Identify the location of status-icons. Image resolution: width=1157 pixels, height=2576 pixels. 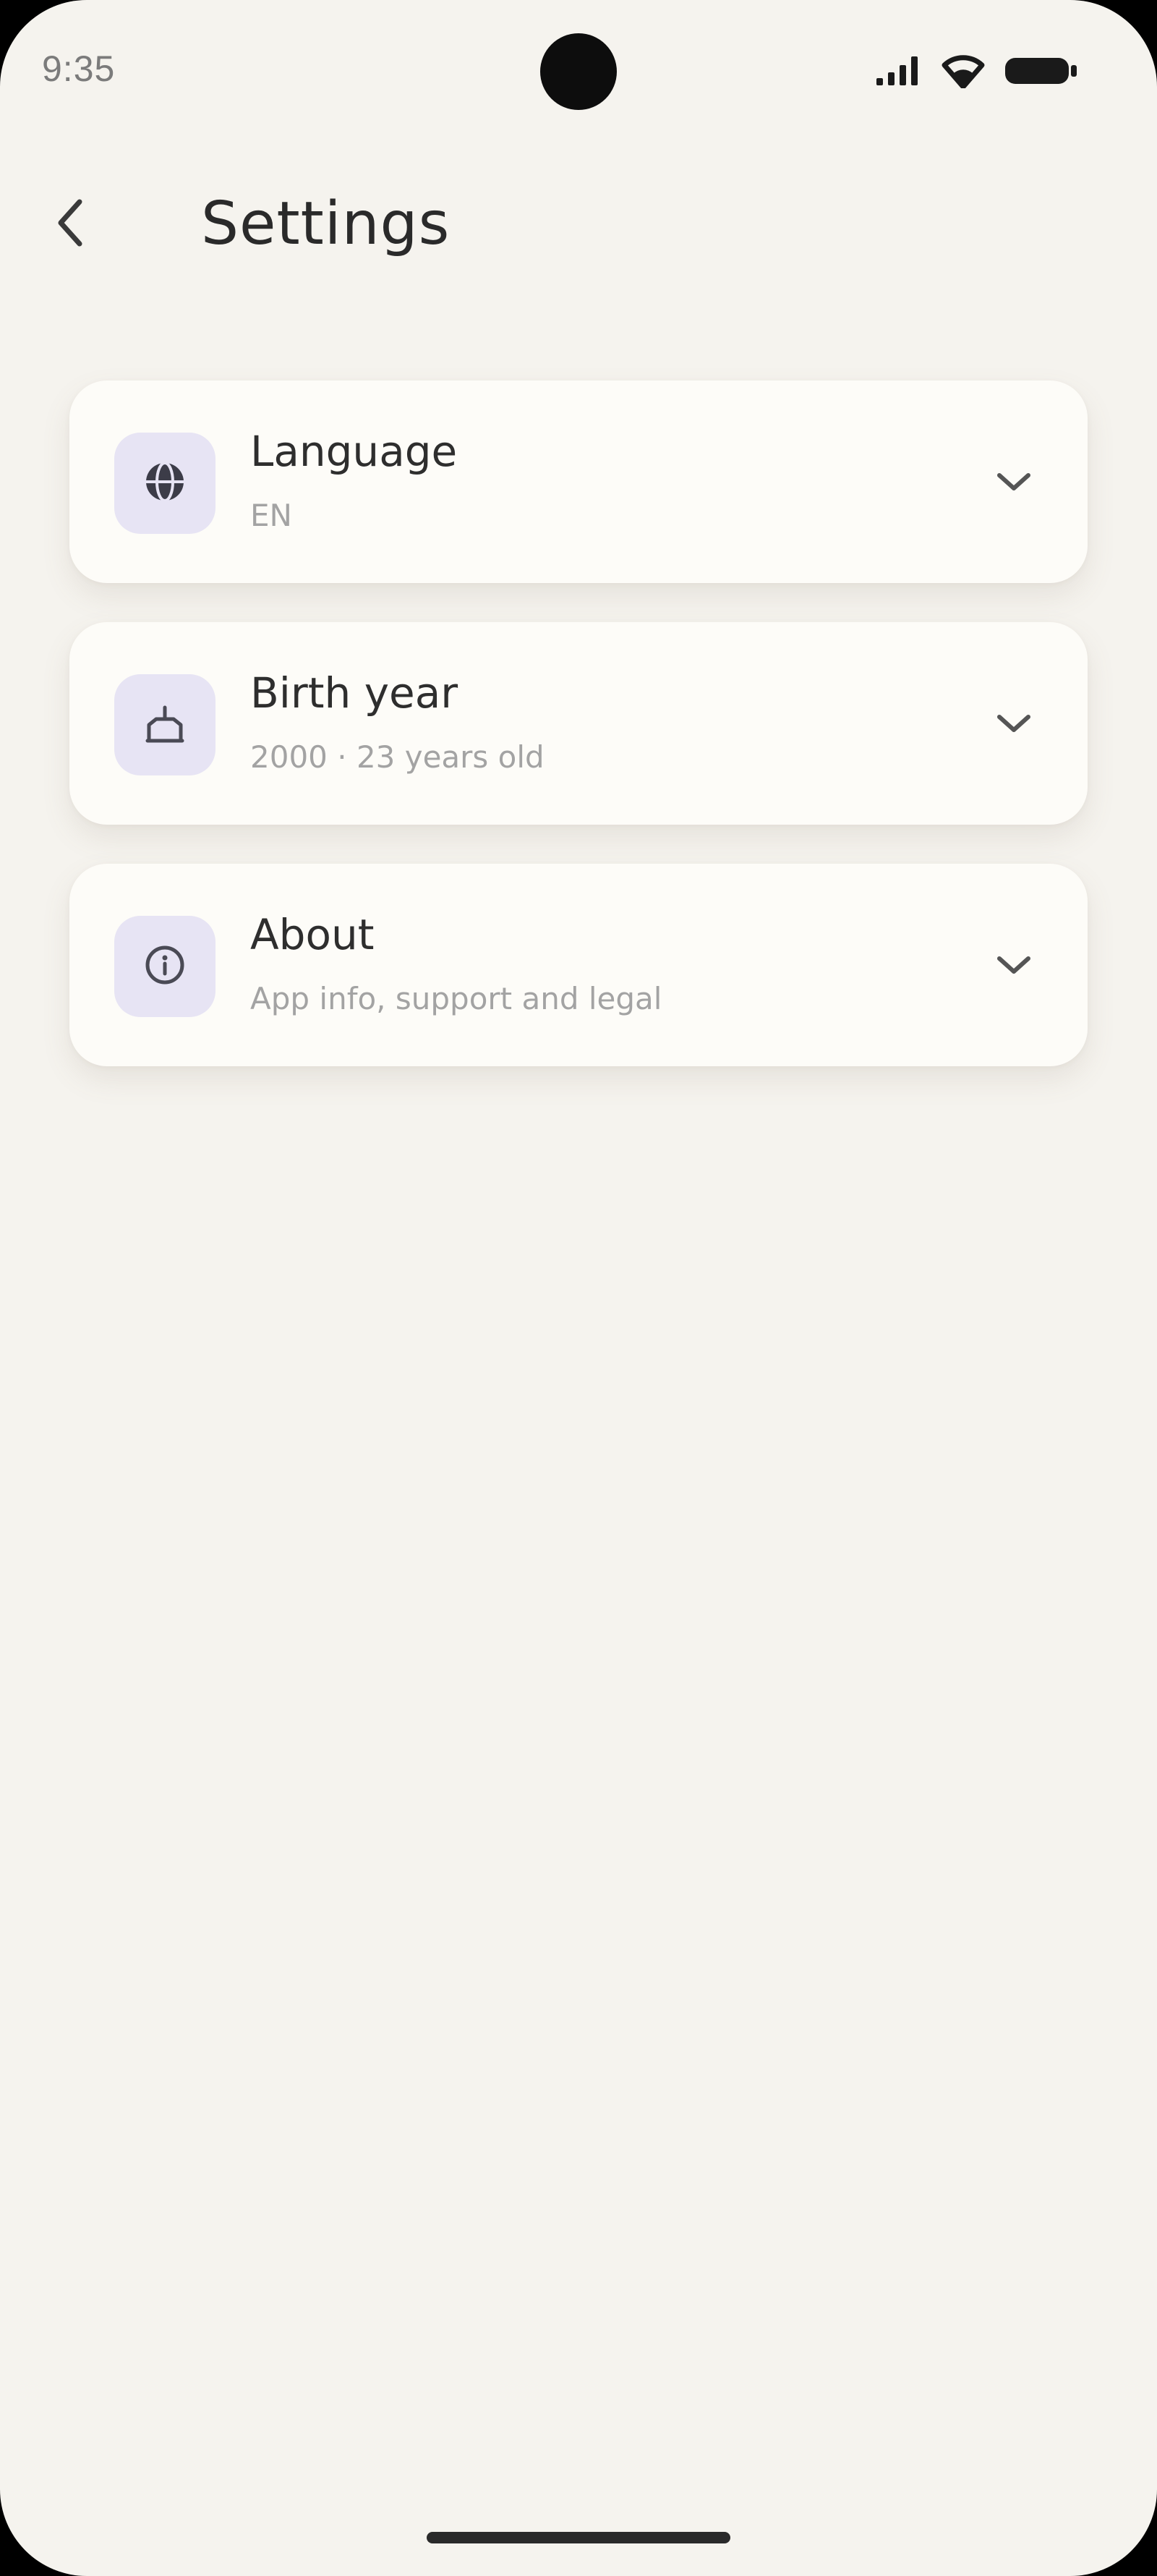
(977, 71).